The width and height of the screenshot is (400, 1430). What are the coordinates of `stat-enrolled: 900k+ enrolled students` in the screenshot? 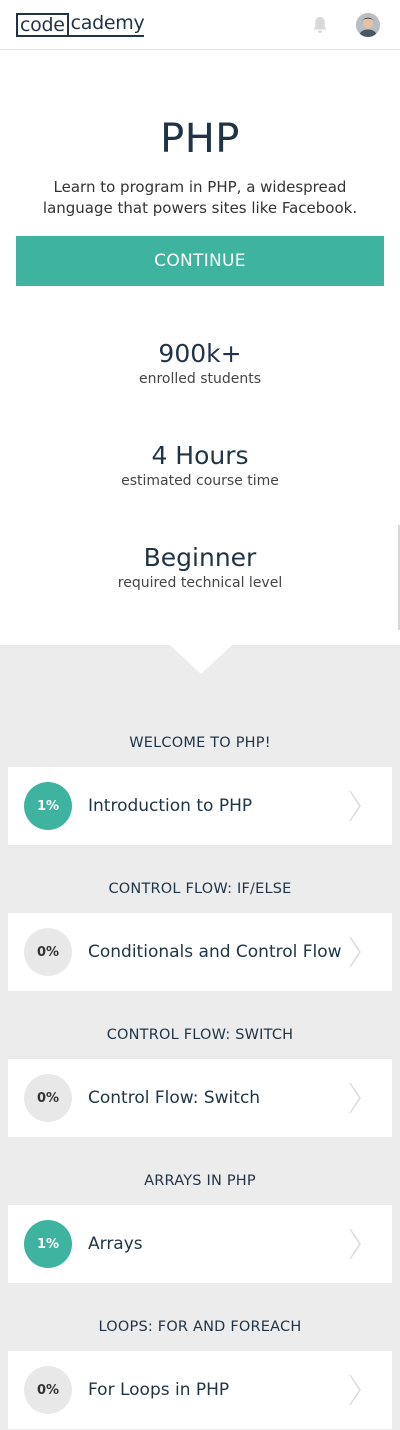 It's located at (200, 363).